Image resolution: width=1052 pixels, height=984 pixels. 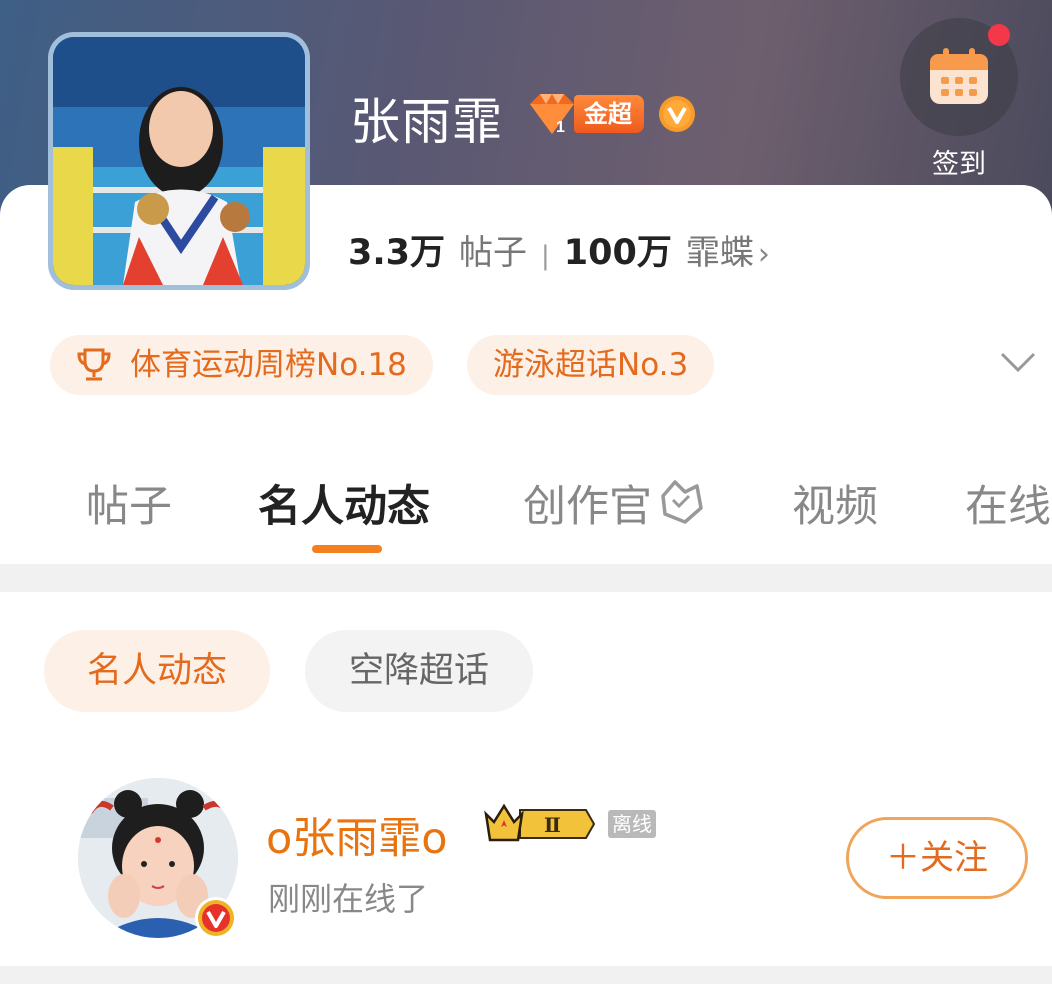 I want to click on checkin-label: 签到, so click(x=959, y=161).